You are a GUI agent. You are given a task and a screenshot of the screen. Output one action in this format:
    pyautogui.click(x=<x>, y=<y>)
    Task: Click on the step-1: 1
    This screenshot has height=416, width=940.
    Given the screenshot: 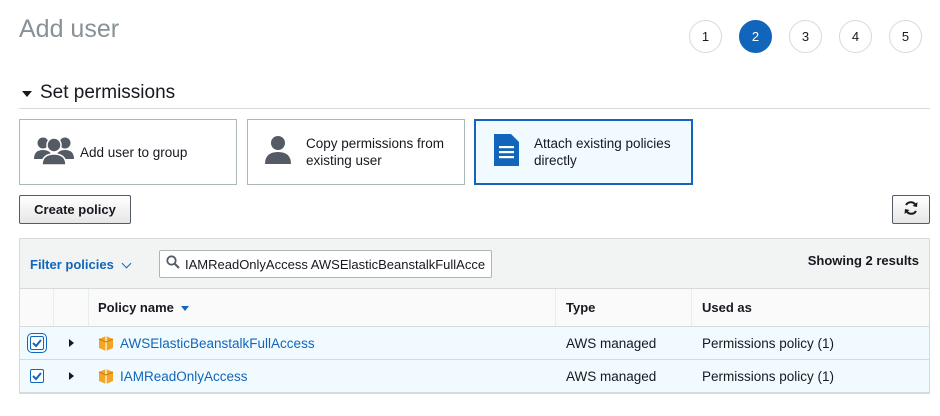 What is the action you would take?
    pyautogui.click(x=705, y=36)
    